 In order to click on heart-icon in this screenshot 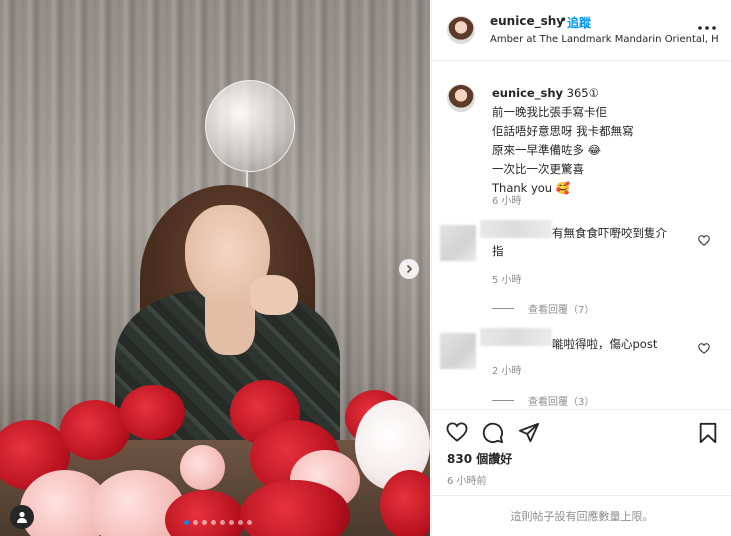, I will do `click(457, 432)`.